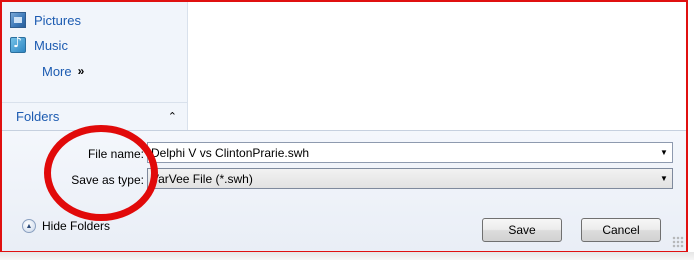 The image size is (694, 260). Describe the element at coordinates (107, 180) in the screenshot. I see `save-as-type-label: Save as type:` at that location.